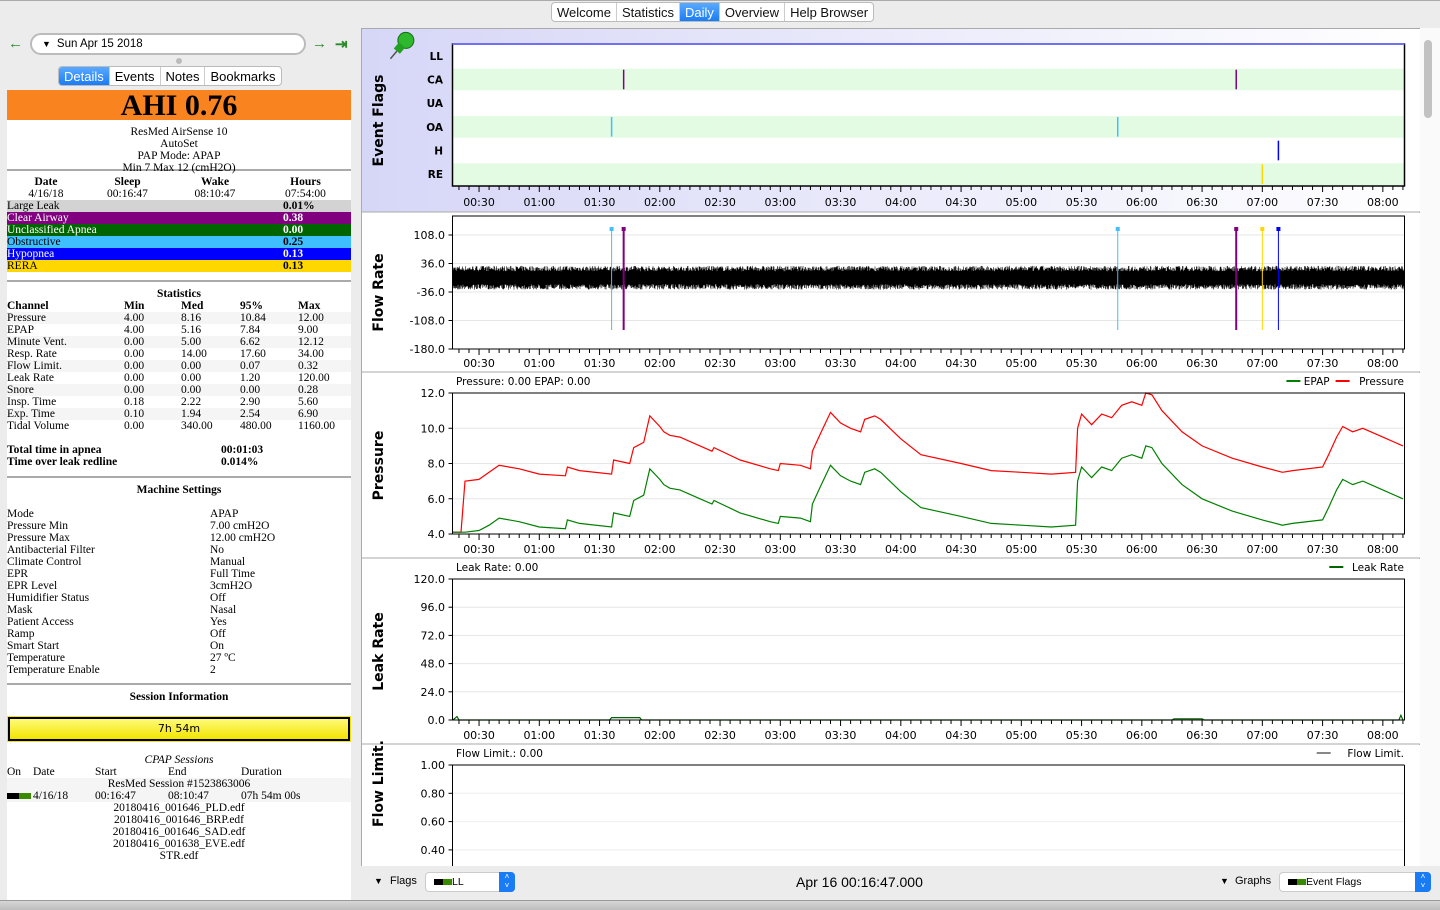 The width and height of the screenshot is (1440, 910). Describe the element at coordinates (1428, 79) in the screenshot. I see `scrollbar-thumb` at that location.